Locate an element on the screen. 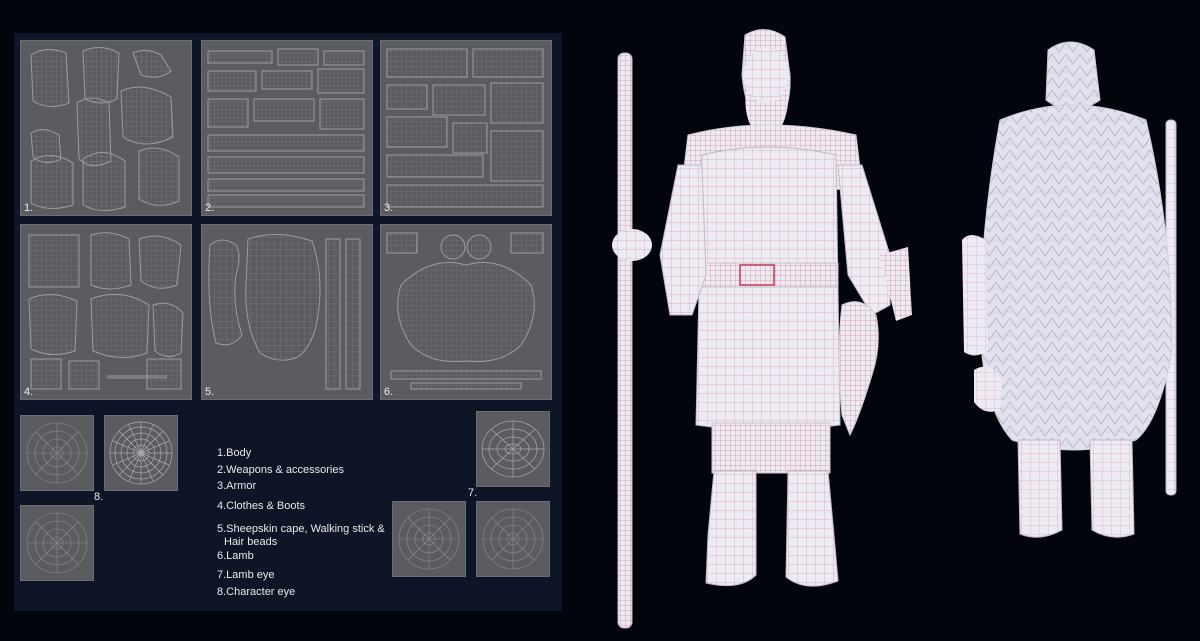 The image size is (1200, 641). character-back-view is located at coordinates (1069, 289).